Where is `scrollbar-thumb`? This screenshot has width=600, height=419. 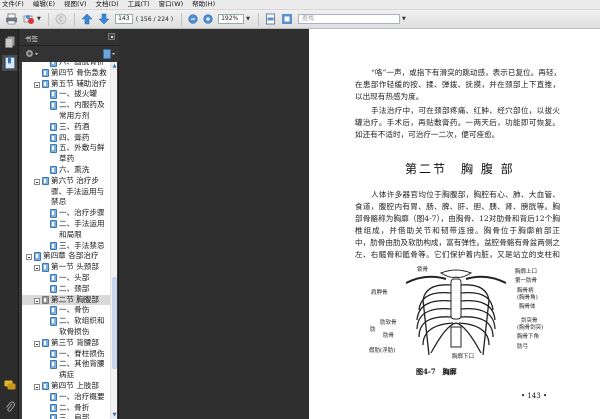
scrollbar-thumb is located at coordinates (114, 323).